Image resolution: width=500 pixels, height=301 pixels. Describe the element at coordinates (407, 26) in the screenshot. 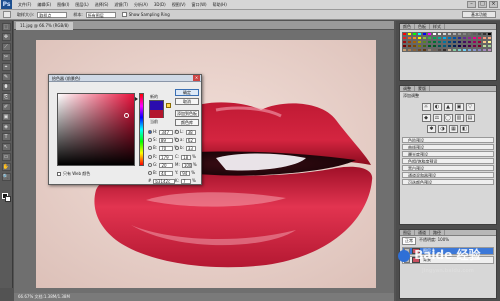

I see `tab-color: 颜色` at that location.